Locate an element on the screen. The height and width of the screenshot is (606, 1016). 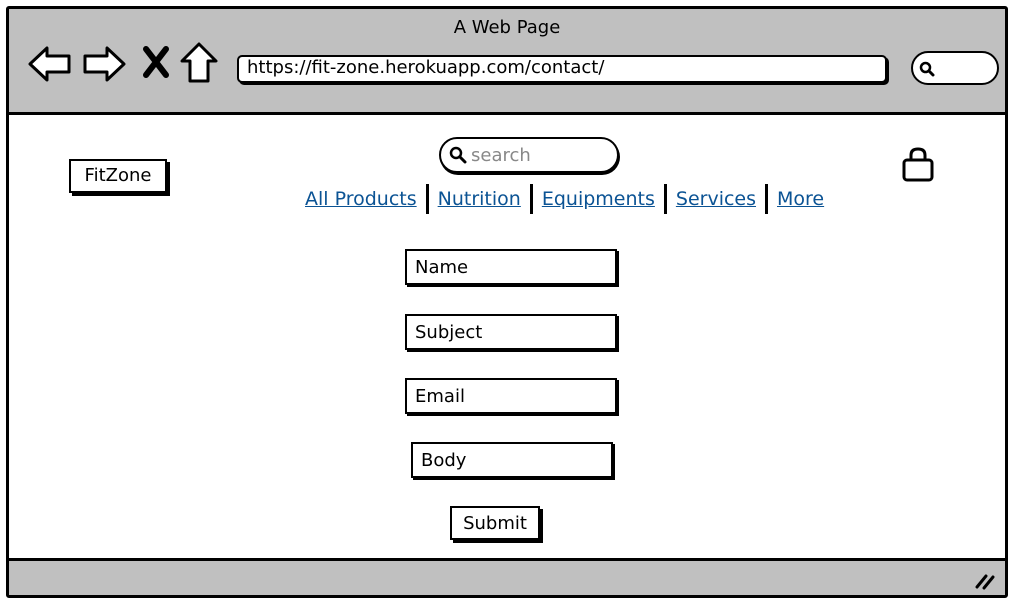
email-field is located at coordinates (511, 396).